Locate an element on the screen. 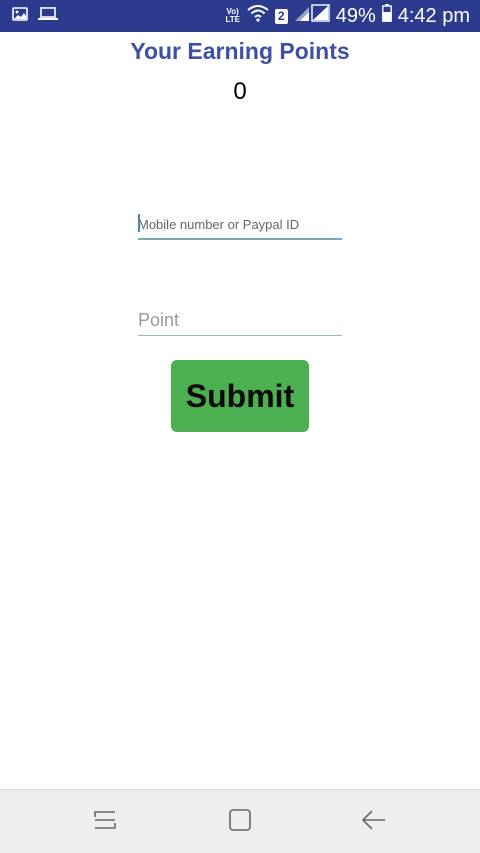  status-left-icons is located at coordinates (35, 16).